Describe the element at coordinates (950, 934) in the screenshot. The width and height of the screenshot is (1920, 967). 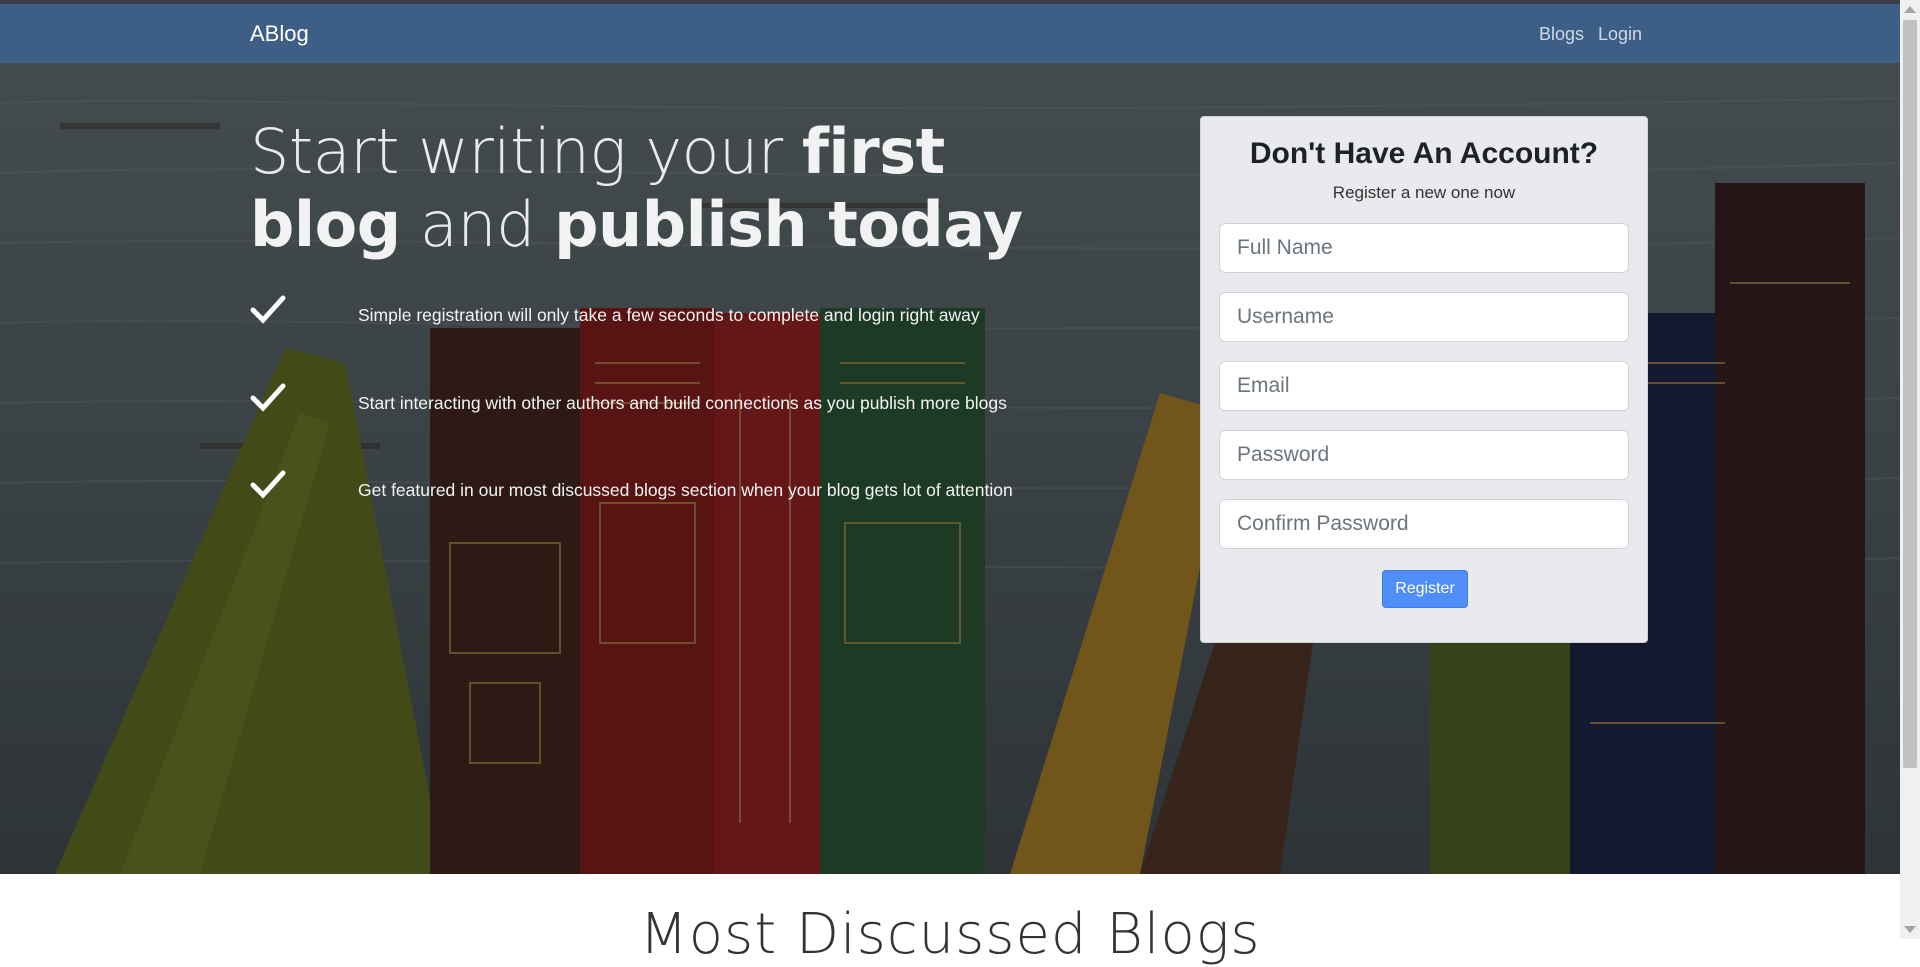
I see `section-title-most-discussed: Most Discussed Blogs` at that location.